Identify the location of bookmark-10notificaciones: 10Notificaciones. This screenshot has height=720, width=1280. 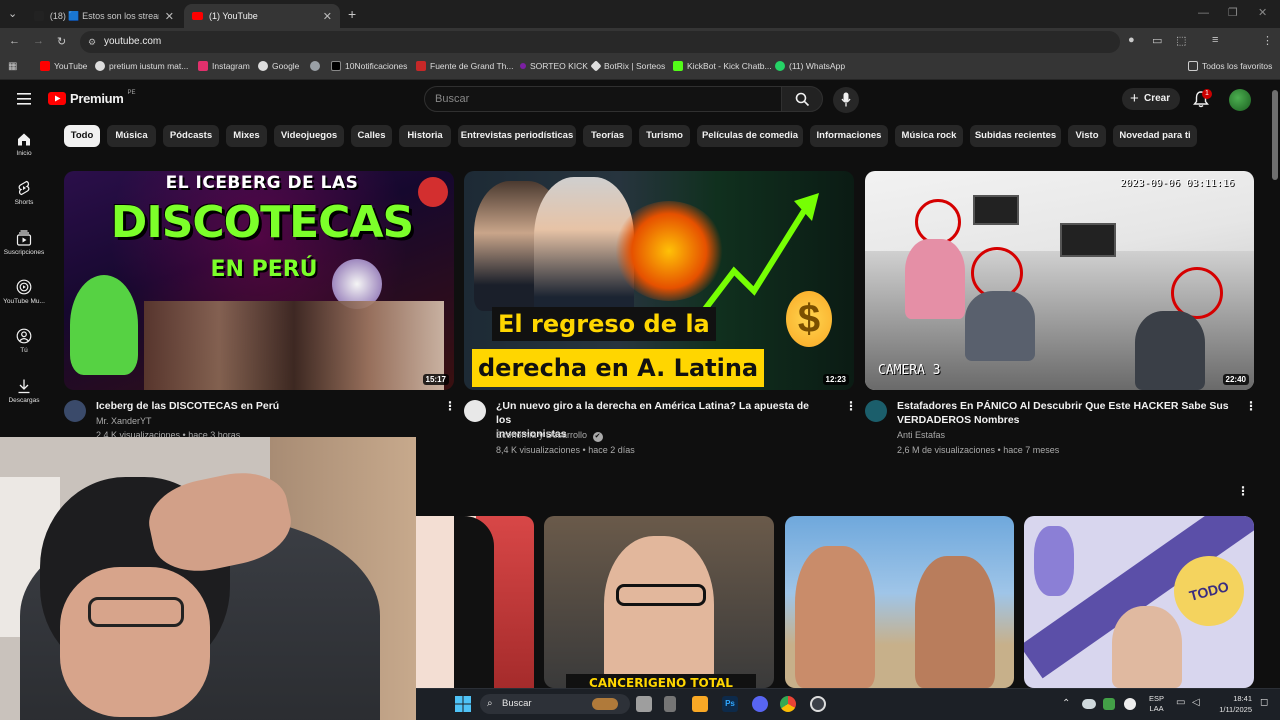
(369, 66).